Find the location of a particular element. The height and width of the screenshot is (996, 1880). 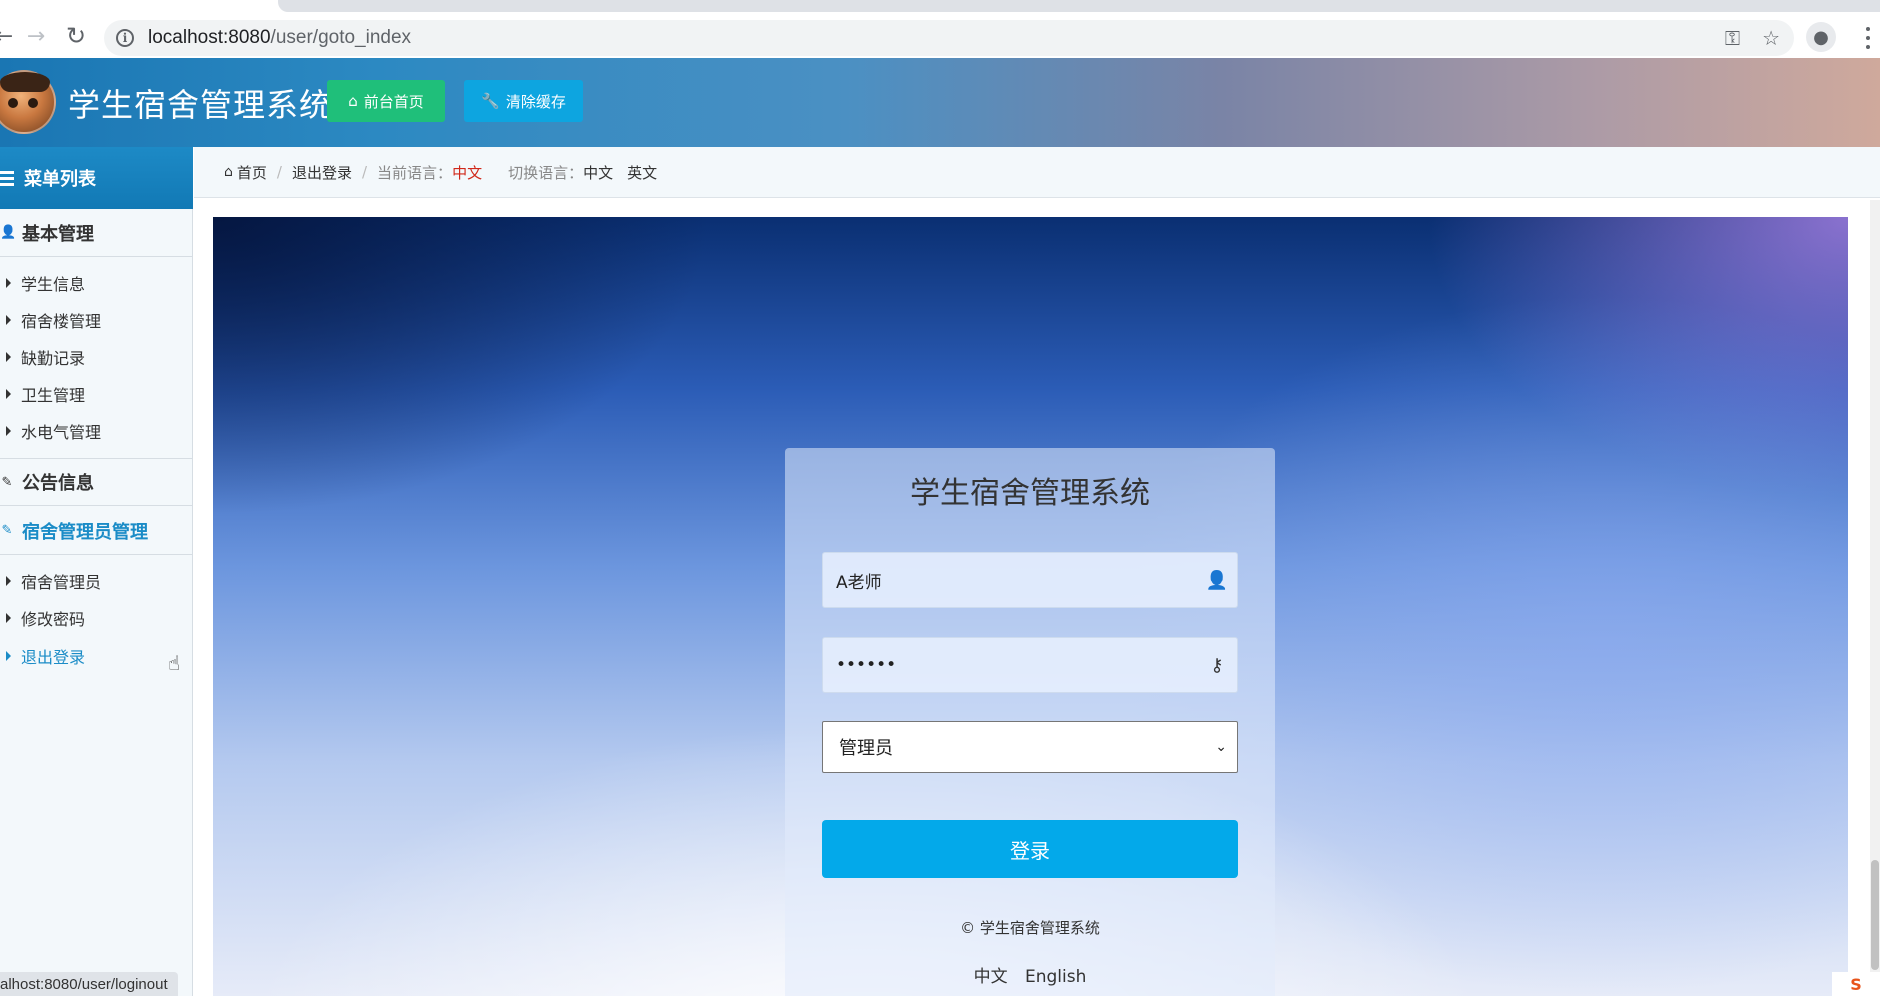

sidebar-item-logout: 退出登录 is located at coordinates (96, 655).